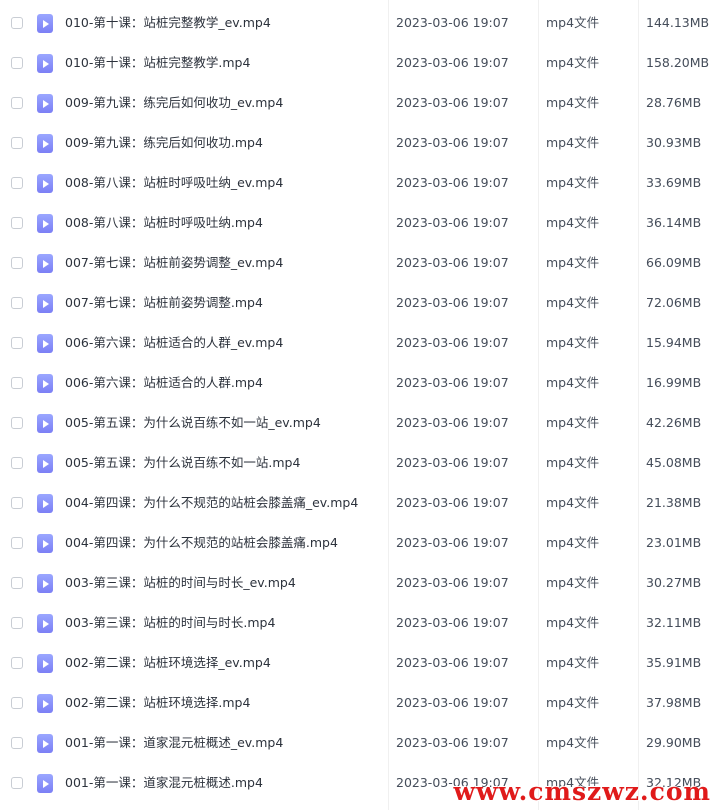 Image resolution: width=721 pixels, height=810 pixels. Describe the element at coordinates (678, 22) in the screenshot. I see `file-size: 144.13MB` at that location.